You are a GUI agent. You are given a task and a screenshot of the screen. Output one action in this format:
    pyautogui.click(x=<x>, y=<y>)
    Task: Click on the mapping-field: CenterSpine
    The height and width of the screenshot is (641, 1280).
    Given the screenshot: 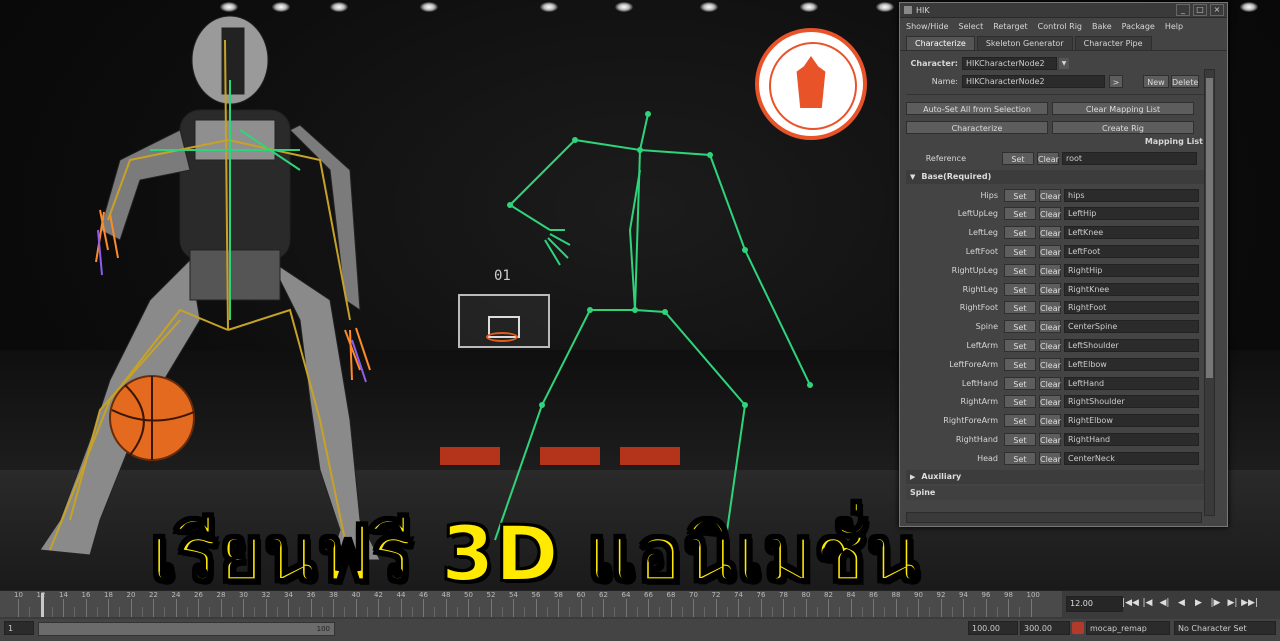 What is the action you would take?
    pyautogui.click(x=1131, y=327)
    